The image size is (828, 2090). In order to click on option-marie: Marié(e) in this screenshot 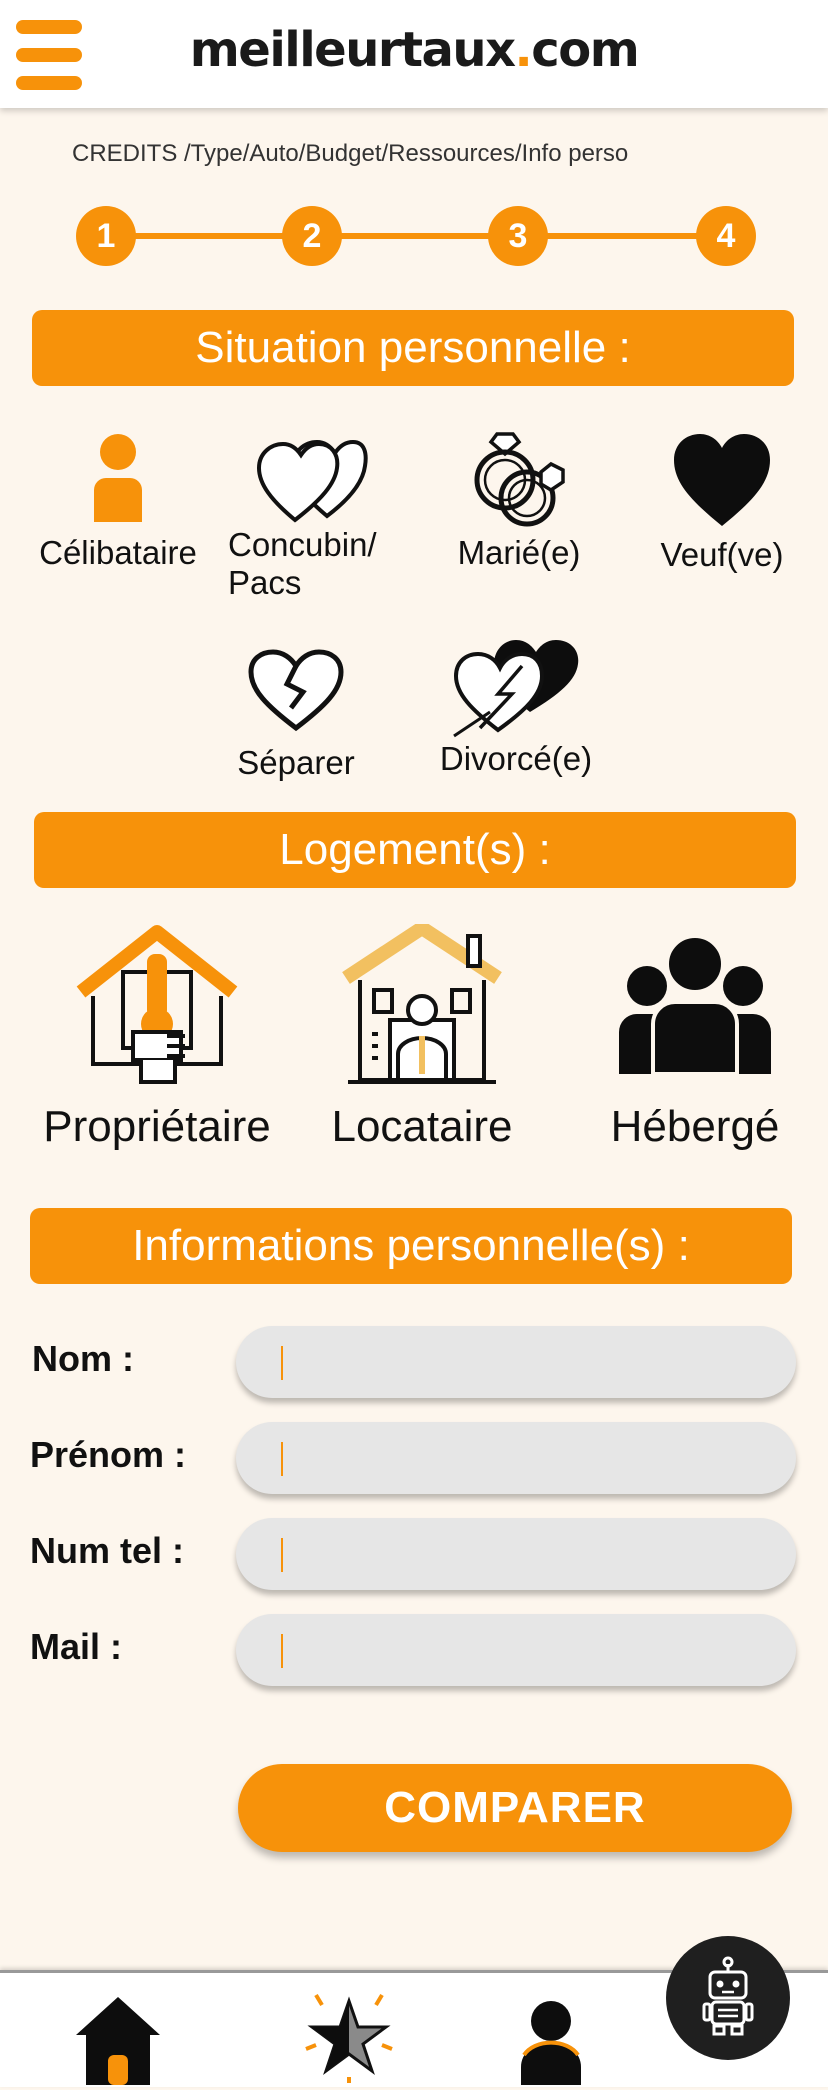, I will do `click(519, 502)`.